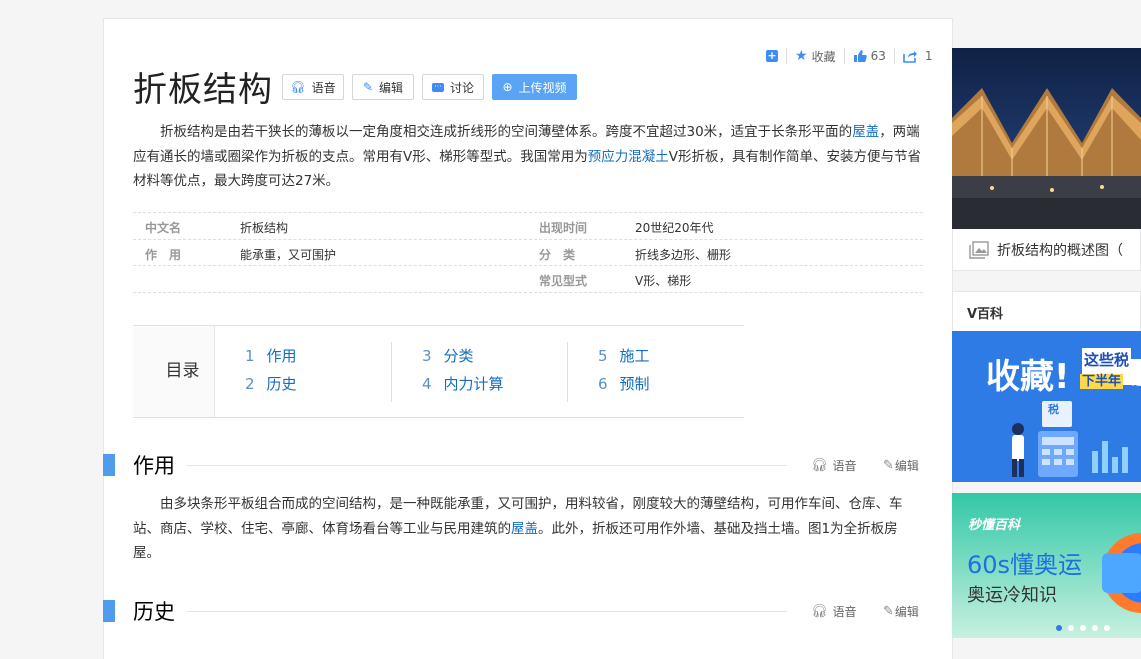 This screenshot has height=659, width=1141. I want to click on section-heading-history: 历史 🎧︎ 语音 ✎ 编辑, so click(513, 611).